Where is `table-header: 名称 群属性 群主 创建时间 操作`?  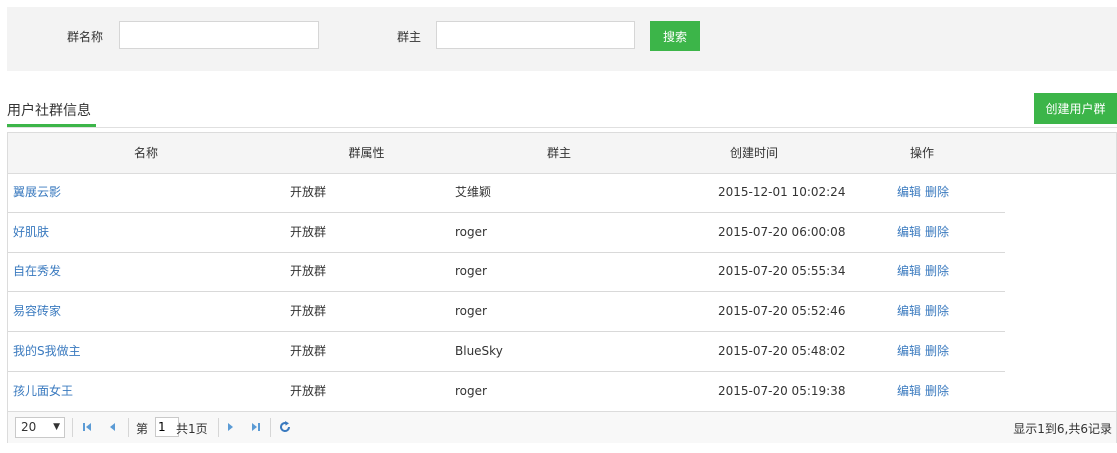
table-header: 名称 群属性 群主 创建时间 操作 is located at coordinates (562, 153).